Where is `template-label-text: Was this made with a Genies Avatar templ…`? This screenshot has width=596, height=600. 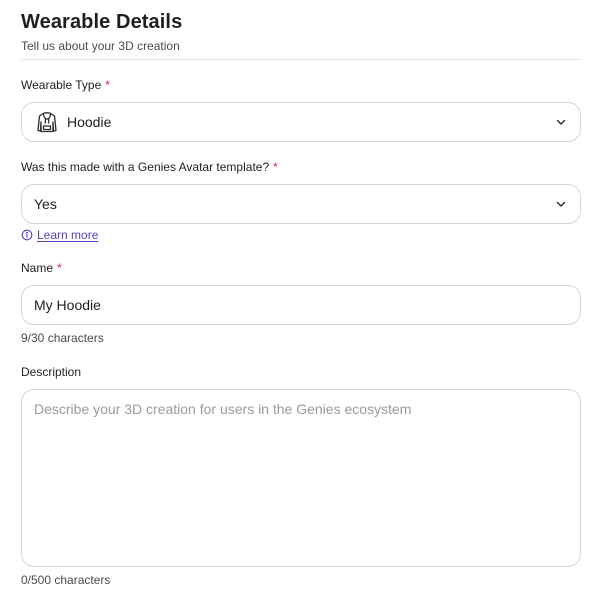
template-label-text: Was this made with a Genies Avatar templ… is located at coordinates (145, 167).